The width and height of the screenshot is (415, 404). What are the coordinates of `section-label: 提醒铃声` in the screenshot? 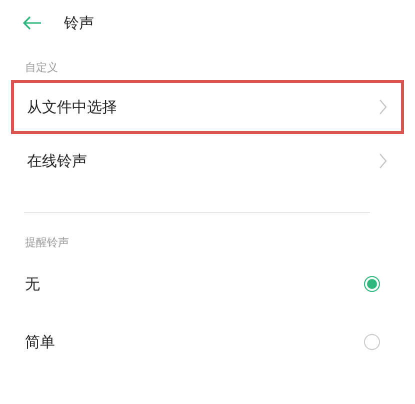 It's located at (47, 243).